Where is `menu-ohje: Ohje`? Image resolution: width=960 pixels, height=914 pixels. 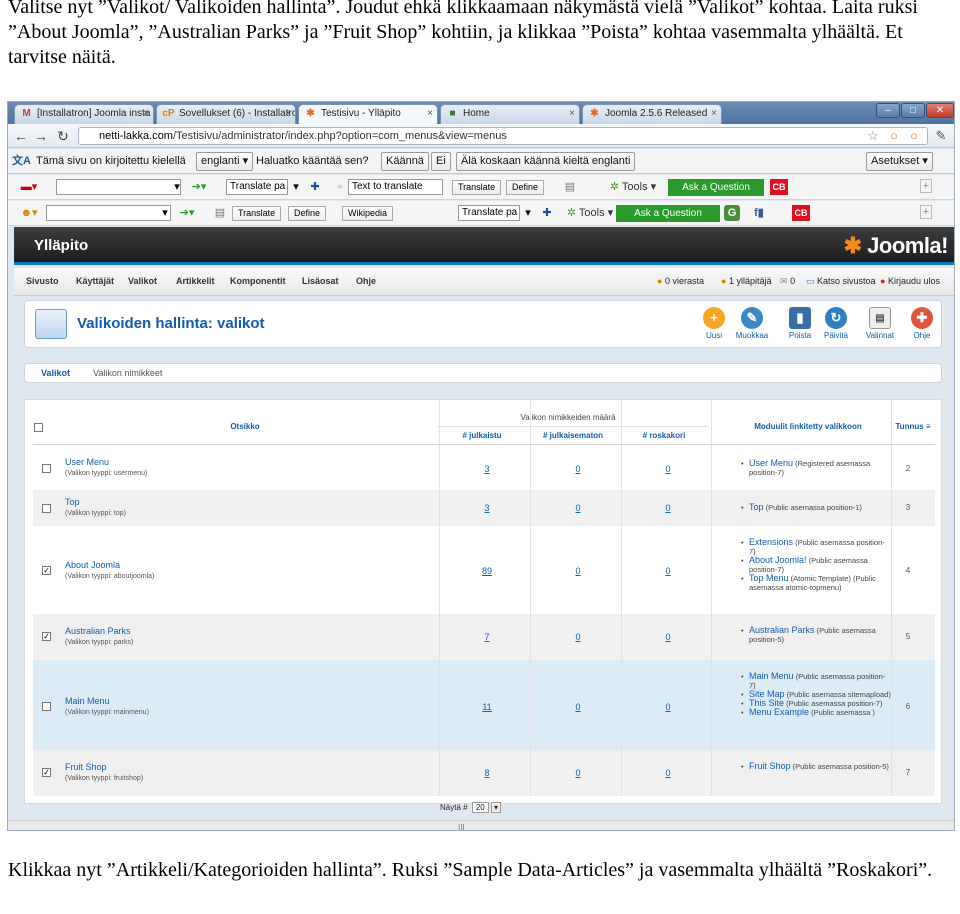
menu-ohje: Ohje is located at coordinates (366, 281).